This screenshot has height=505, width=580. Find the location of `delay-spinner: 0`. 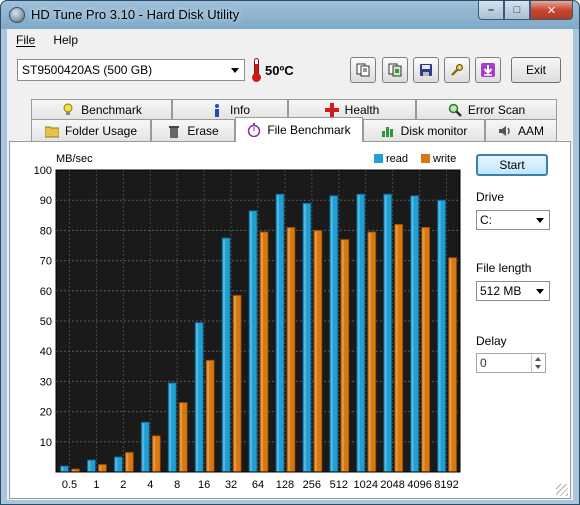

delay-spinner: 0 is located at coordinates (511, 363).